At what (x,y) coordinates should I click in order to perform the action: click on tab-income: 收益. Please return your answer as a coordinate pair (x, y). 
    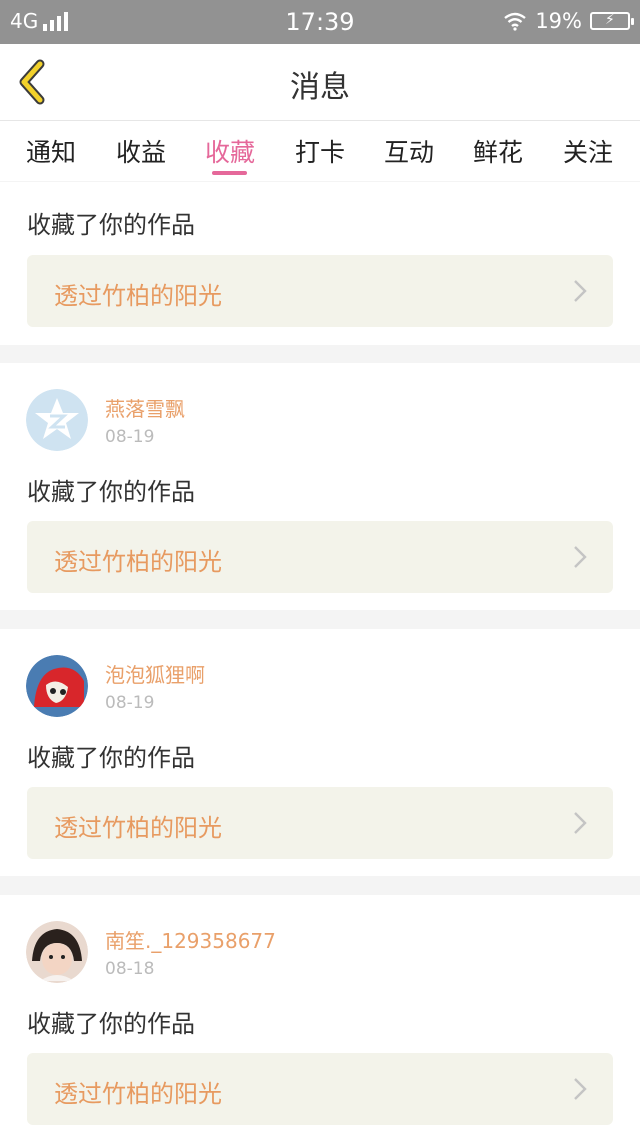
    Looking at the image, I should click on (141, 151).